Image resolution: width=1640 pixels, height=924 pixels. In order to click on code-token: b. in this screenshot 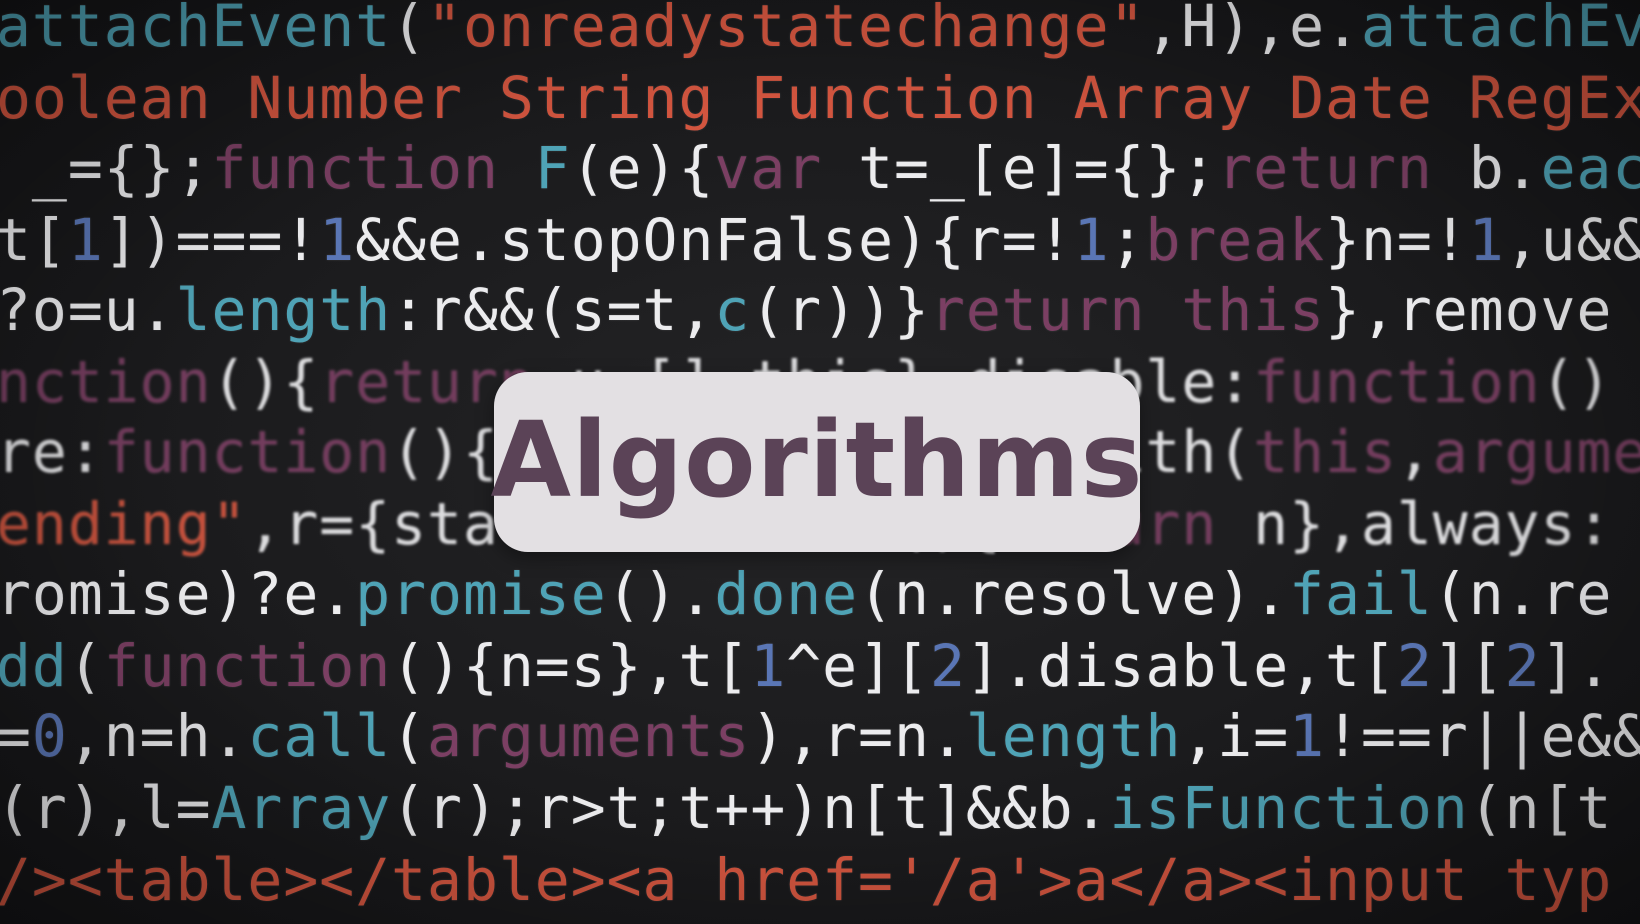, I will do `click(1486, 168)`.